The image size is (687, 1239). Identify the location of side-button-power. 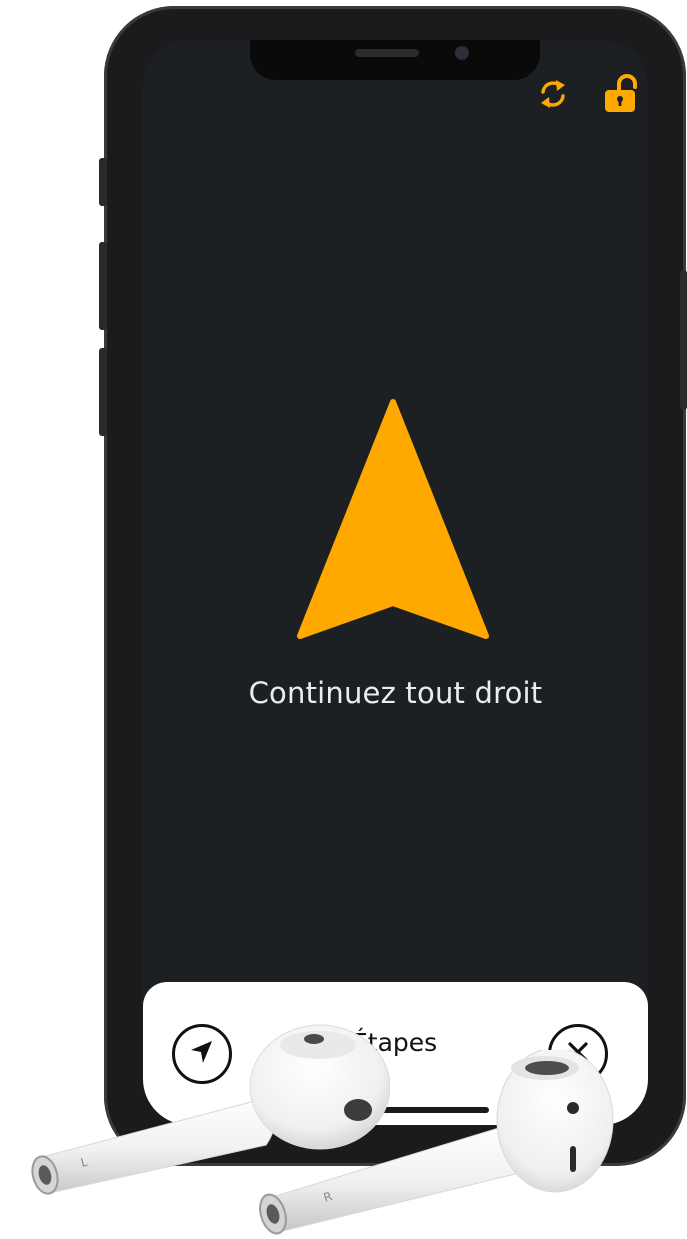
(683, 340).